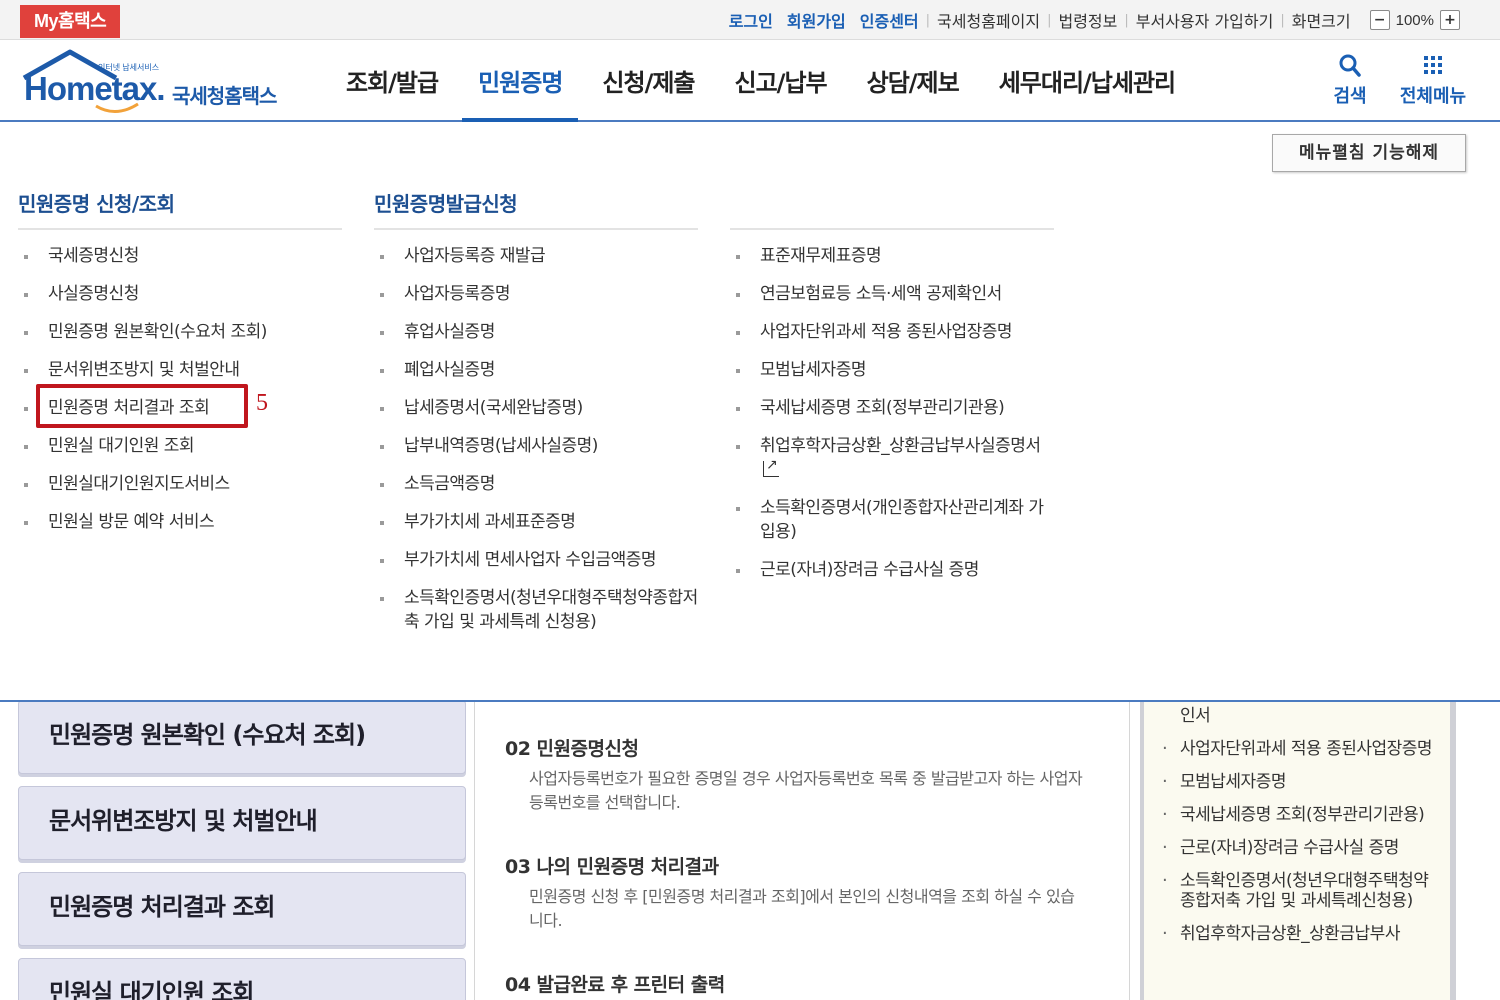  Describe the element at coordinates (892, 520) in the screenshot. I see `menu-item-income-confirm-isa: 소득확인증명서(개인종합자산관리계좌 가입용)` at that location.